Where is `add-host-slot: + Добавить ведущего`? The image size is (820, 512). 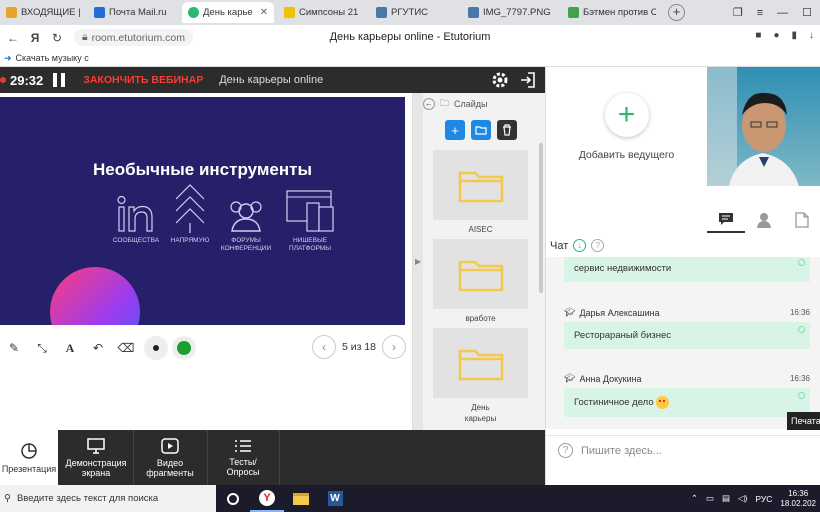
add-host-slot: + Добавить ведущего is located at coordinates (626, 126).